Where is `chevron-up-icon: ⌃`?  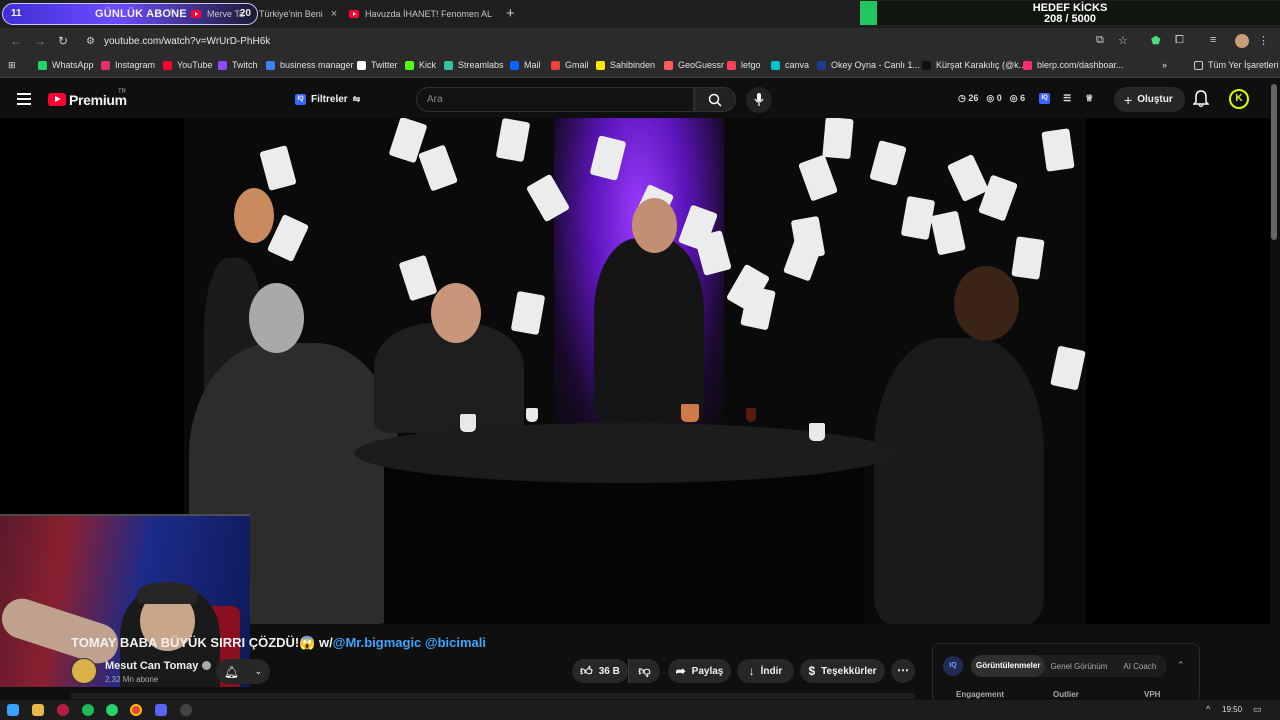
chevron-up-icon: ⌃ is located at coordinates (1181, 665).